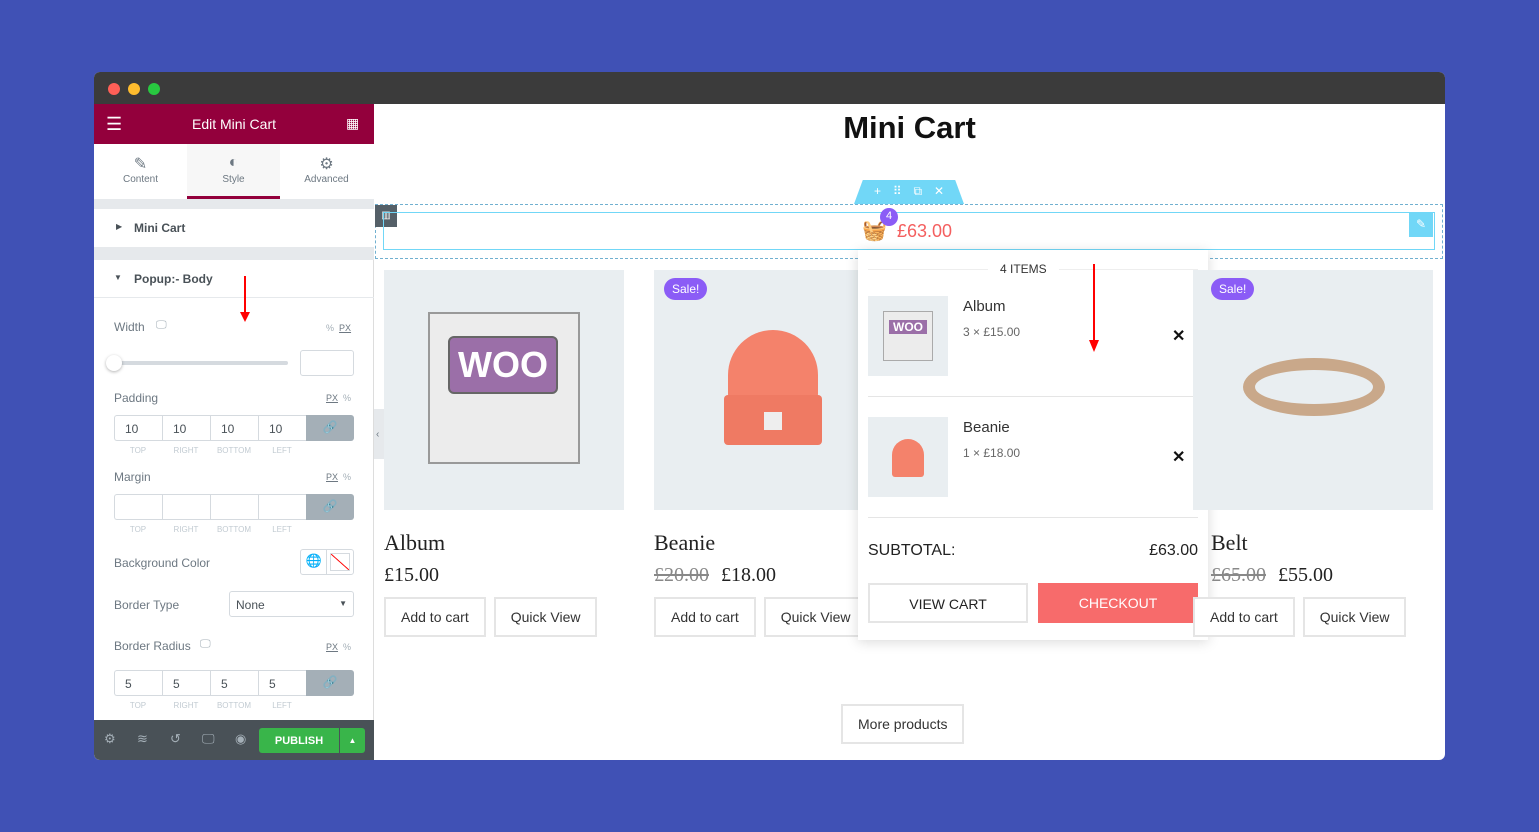 The image size is (1539, 832). I want to click on duplicate-icon: ⧉, so click(918, 194).